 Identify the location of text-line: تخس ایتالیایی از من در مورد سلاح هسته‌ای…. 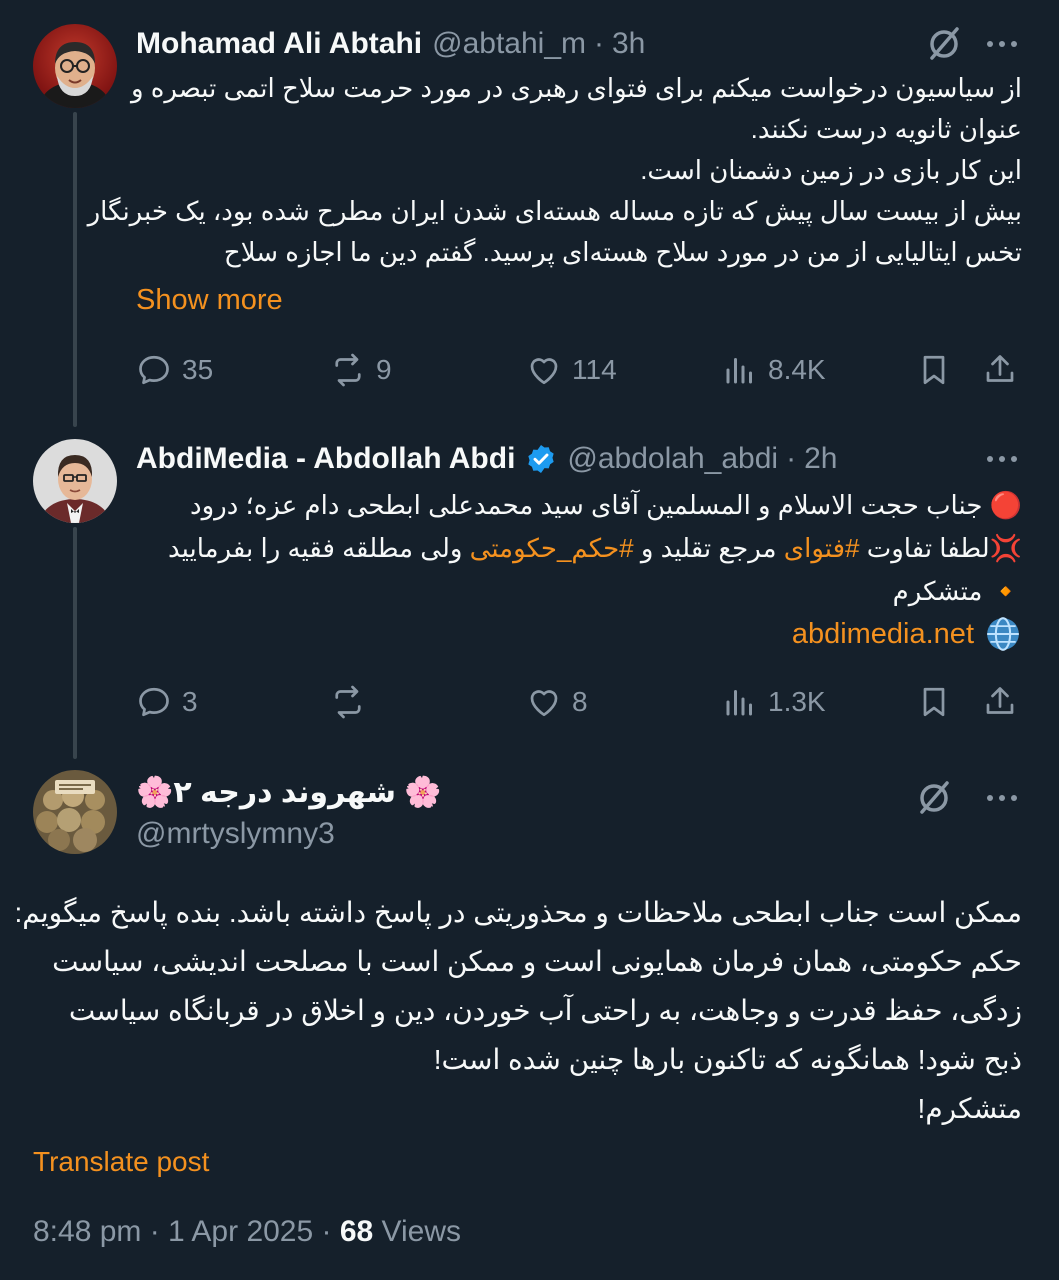
(622, 252).